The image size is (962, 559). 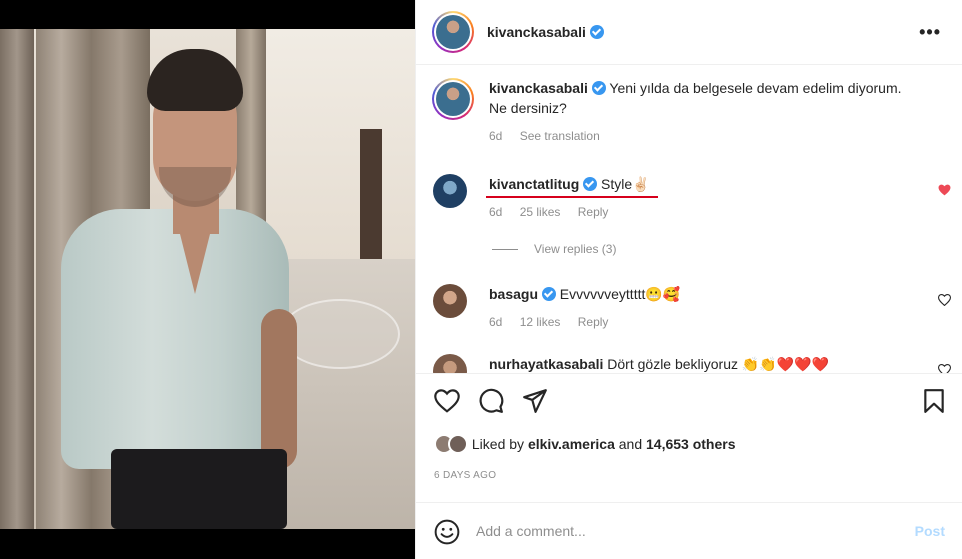 What do you see at coordinates (540, 322) in the screenshot?
I see `comment-likes: 12 likes` at bounding box center [540, 322].